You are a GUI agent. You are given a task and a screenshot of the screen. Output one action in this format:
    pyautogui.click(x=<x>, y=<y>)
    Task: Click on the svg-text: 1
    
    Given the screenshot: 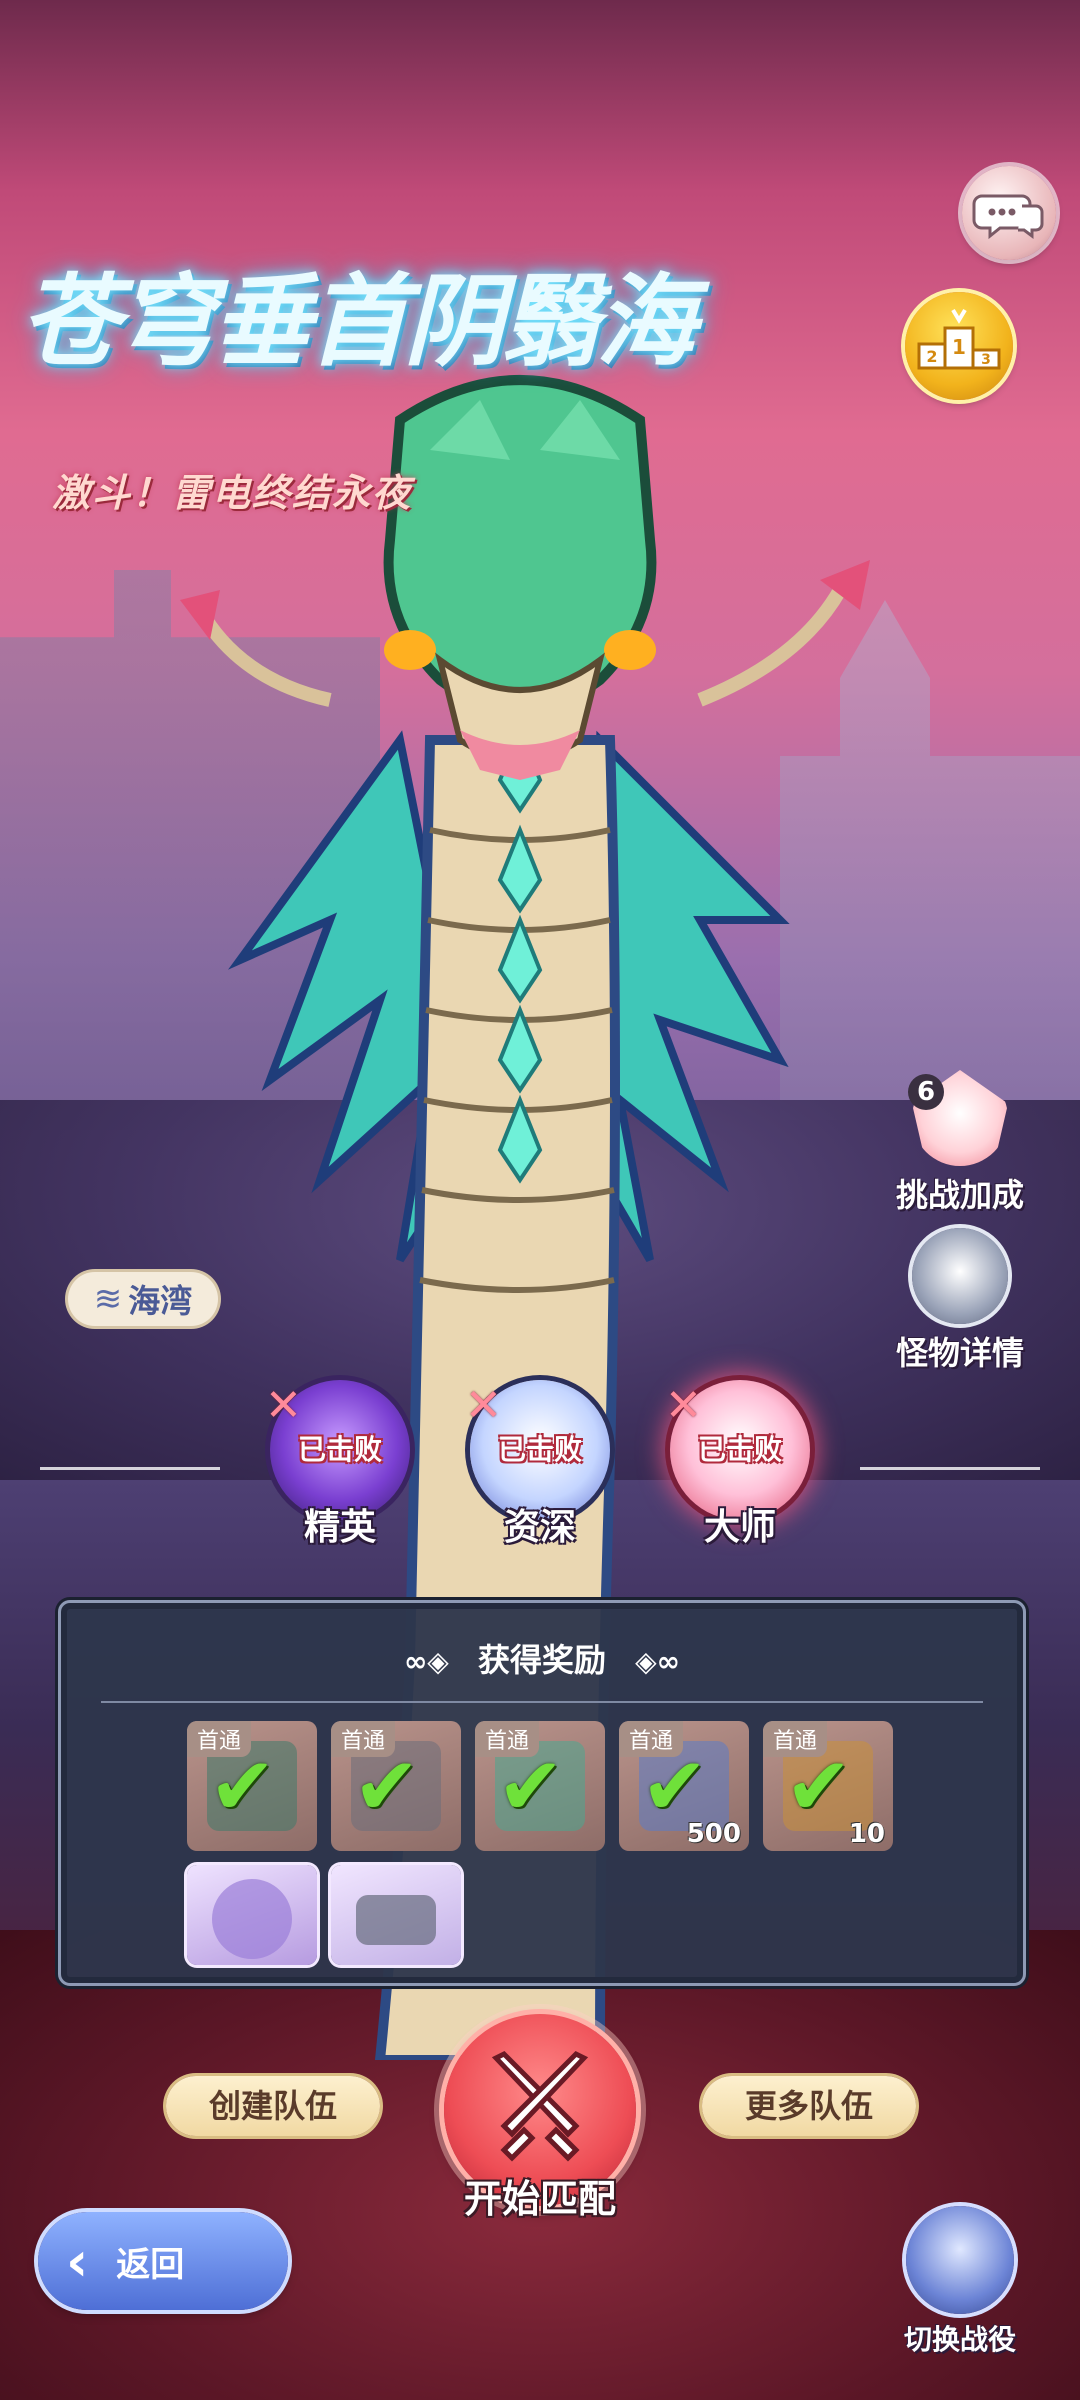 What is the action you would take?
    pyautogui.click(x=959, y=347)
    